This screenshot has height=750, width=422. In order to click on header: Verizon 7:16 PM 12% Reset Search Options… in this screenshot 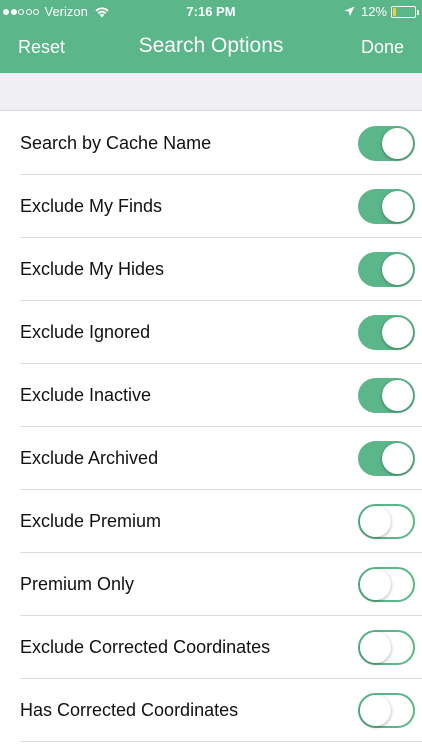, I will do `click(211, 36)`.